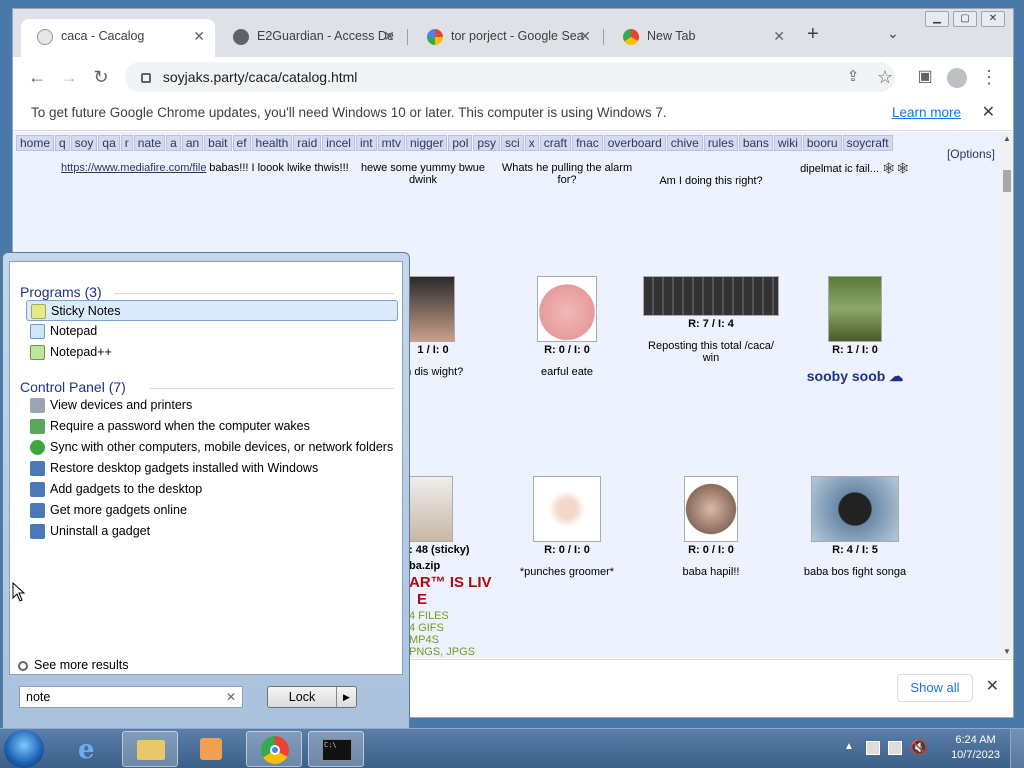 The height and width of the screenshot is (768, 1024). What do you see at coordinates (531, 143) in the screenshot?
I see `board-link: x` at bounding box center [531, 143].